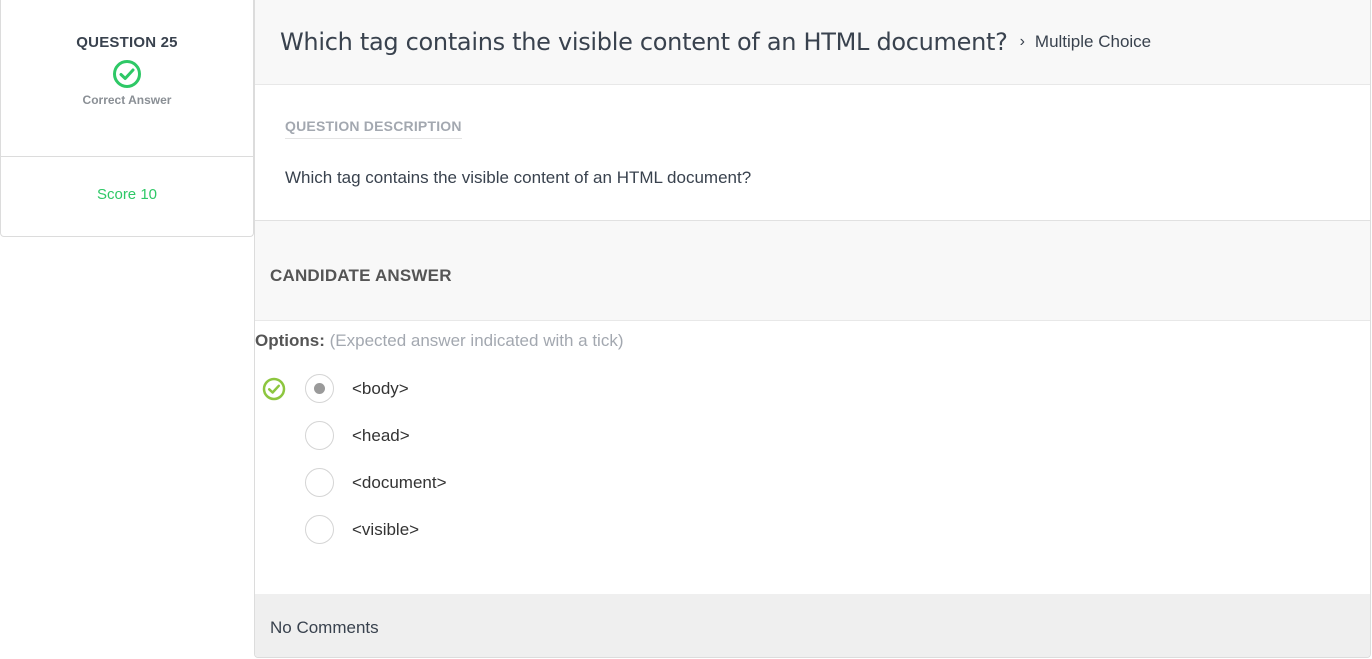 This screenshot has height=659, width=1372. I want to click on options-hint: (Expected answer indicated with a tick), so click(476, 340).